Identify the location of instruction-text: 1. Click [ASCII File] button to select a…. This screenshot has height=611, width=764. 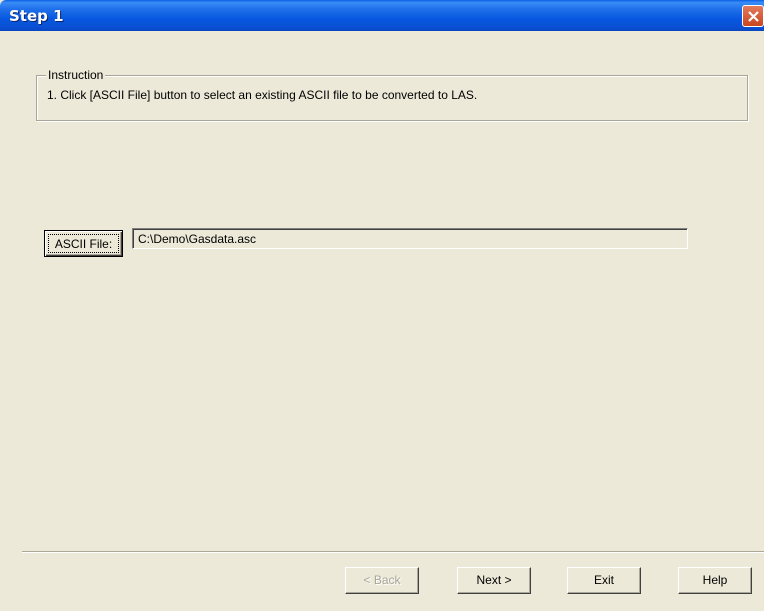
(262, 95).